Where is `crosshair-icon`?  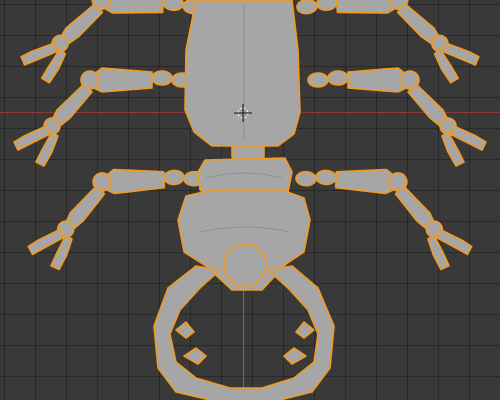 crosshair-icon is located at coordinates (243, 113).